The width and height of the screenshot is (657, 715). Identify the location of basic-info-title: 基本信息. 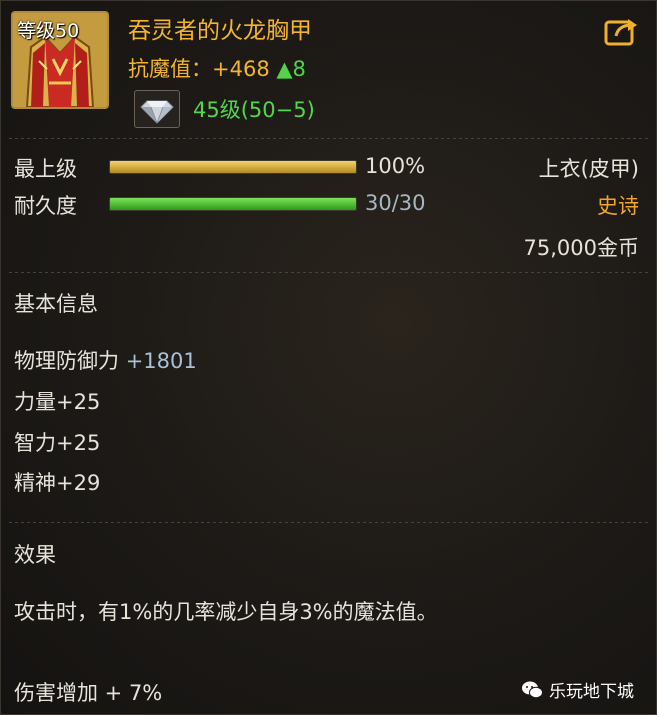
(56, 304).